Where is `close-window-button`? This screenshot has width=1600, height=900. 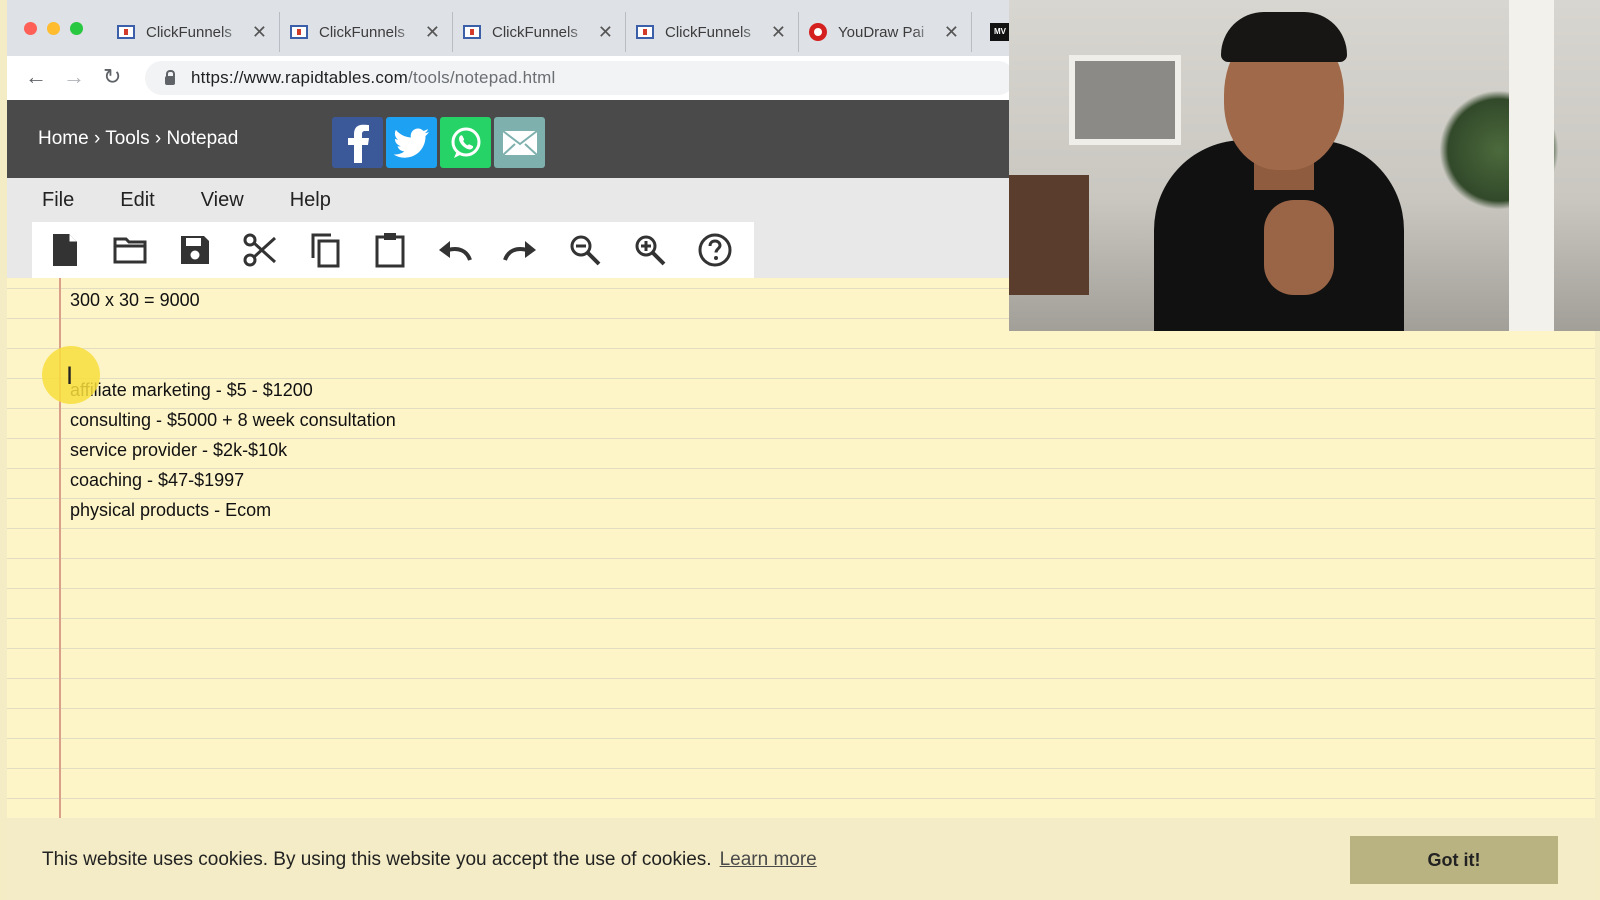 close-window-button is located at coordinates (30, 28).